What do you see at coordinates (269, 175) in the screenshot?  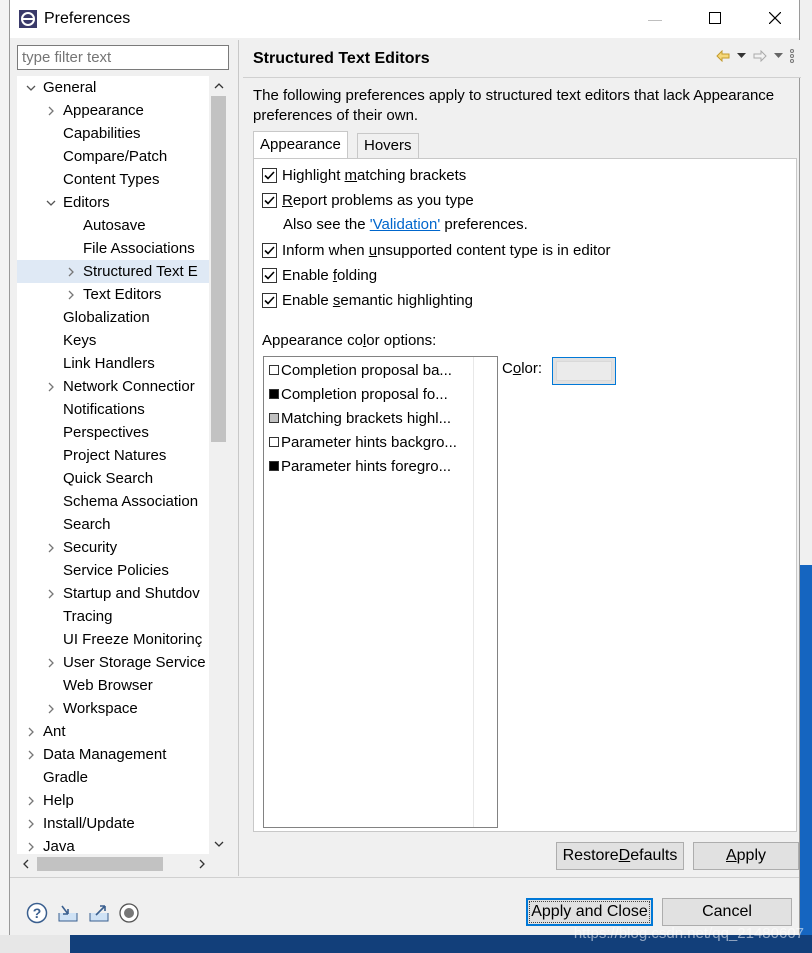 I see `highlight-brackets-checkbox` at bounding box center [269, 175].